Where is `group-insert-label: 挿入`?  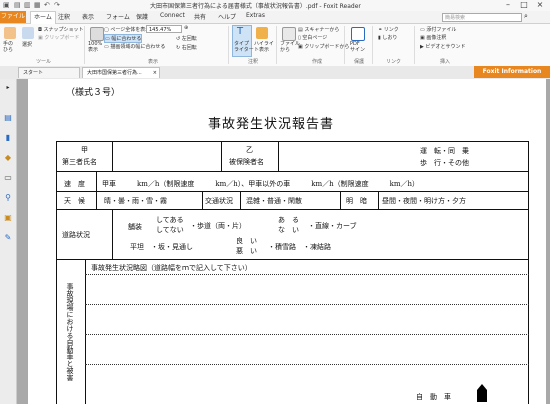 group-insert-label: 挿入 is located at coordinates (445, 62).